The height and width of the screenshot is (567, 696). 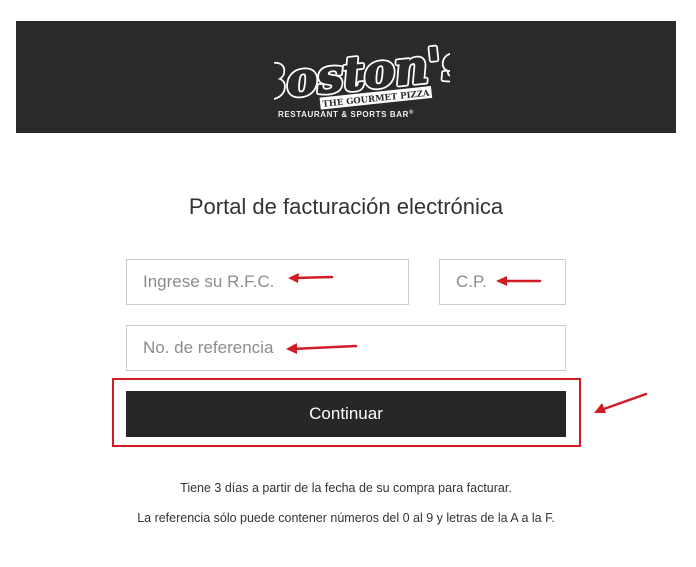 I want to click on rfc-input, so click(x=267, y=282).